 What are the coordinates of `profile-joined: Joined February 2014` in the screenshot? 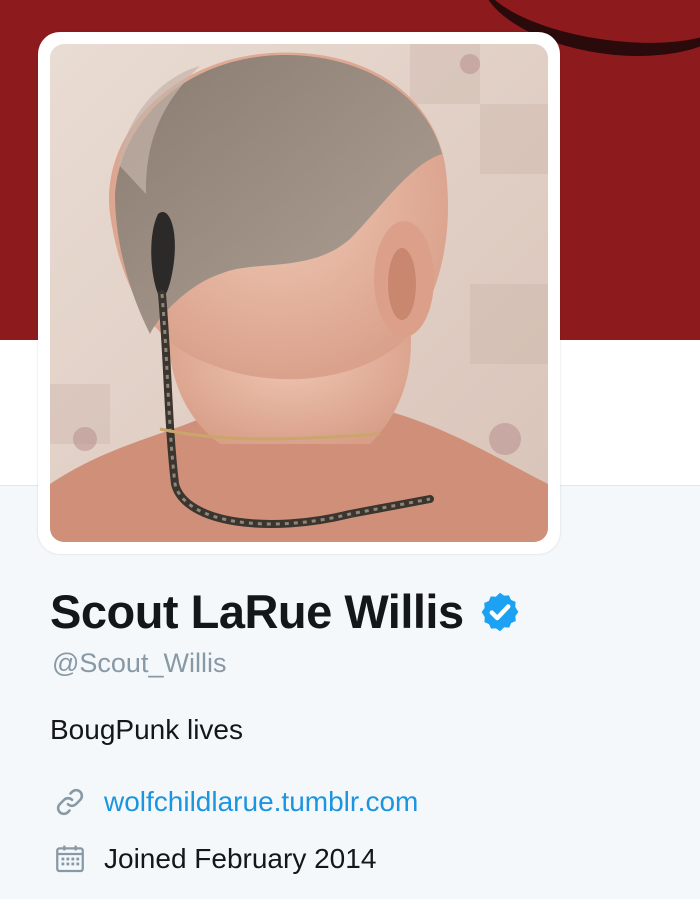 It's located at (213, 859).